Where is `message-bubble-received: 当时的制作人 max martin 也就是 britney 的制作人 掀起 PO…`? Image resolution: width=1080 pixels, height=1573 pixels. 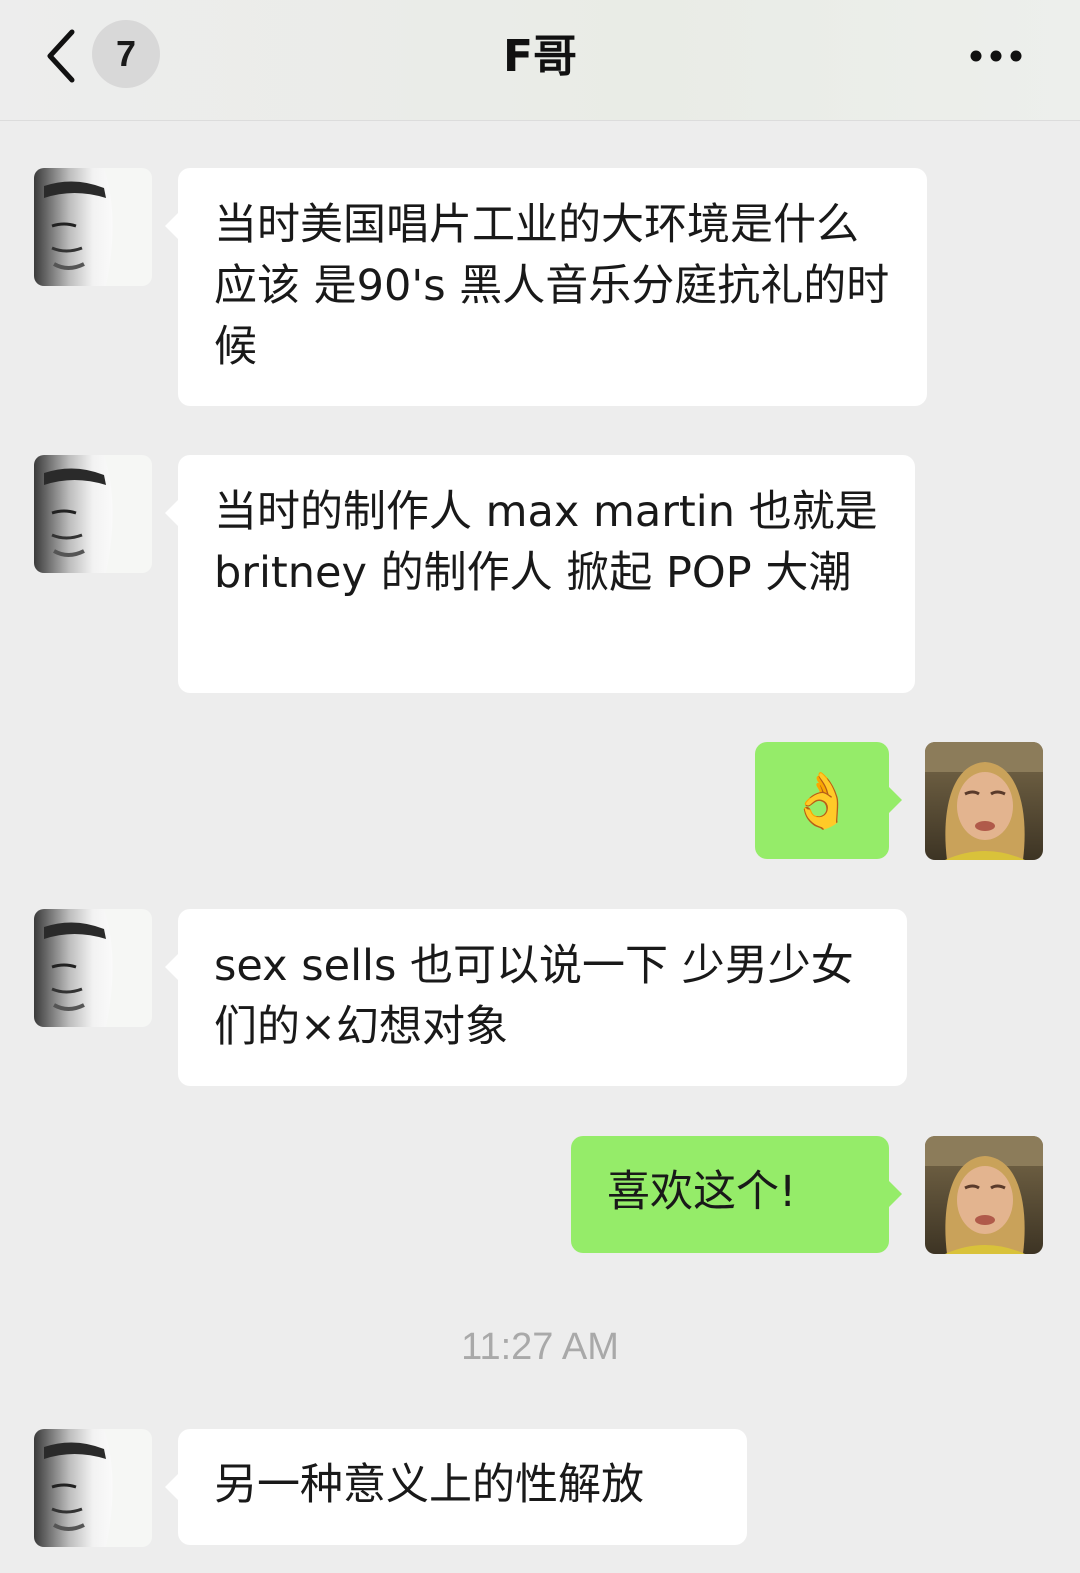
message-bubble-received: 当时的制作人 max martin 也就是 britney 的制作人 掀起 PO… is located at coordinates (540, 574).